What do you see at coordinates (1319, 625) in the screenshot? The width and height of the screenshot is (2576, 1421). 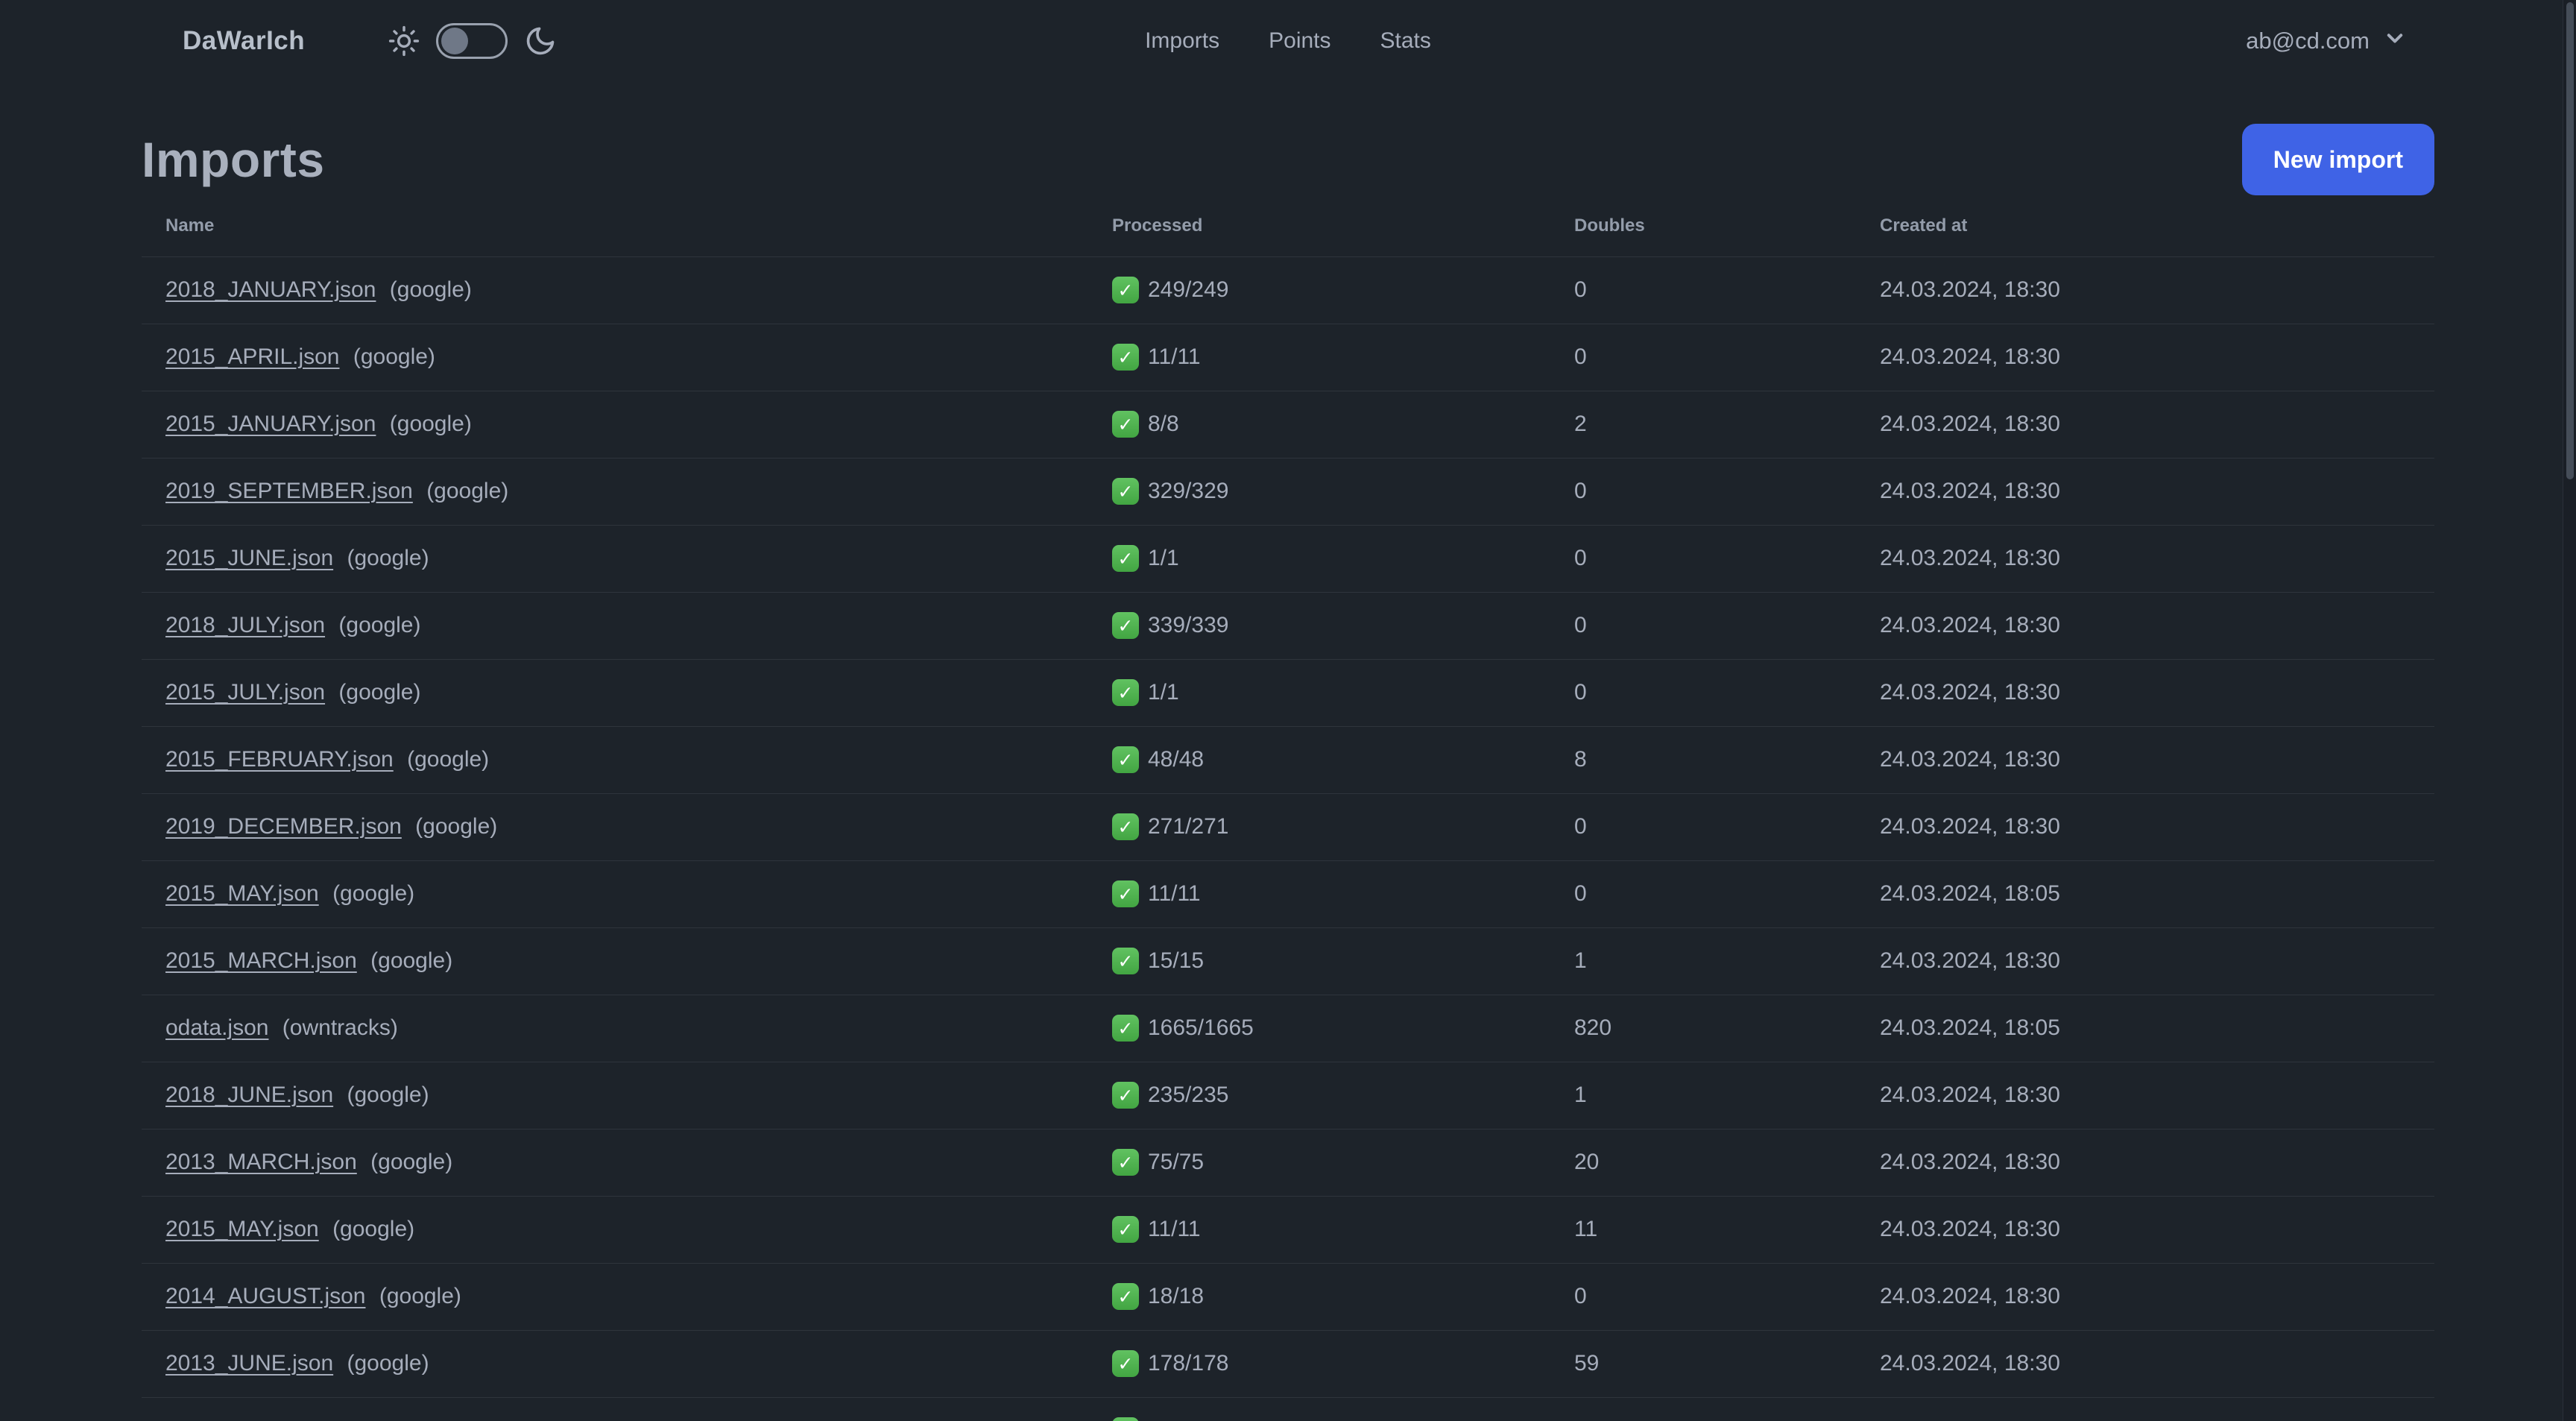 I see `processed-cell: ✓ 339/339` at bounding box center [1319, 625].